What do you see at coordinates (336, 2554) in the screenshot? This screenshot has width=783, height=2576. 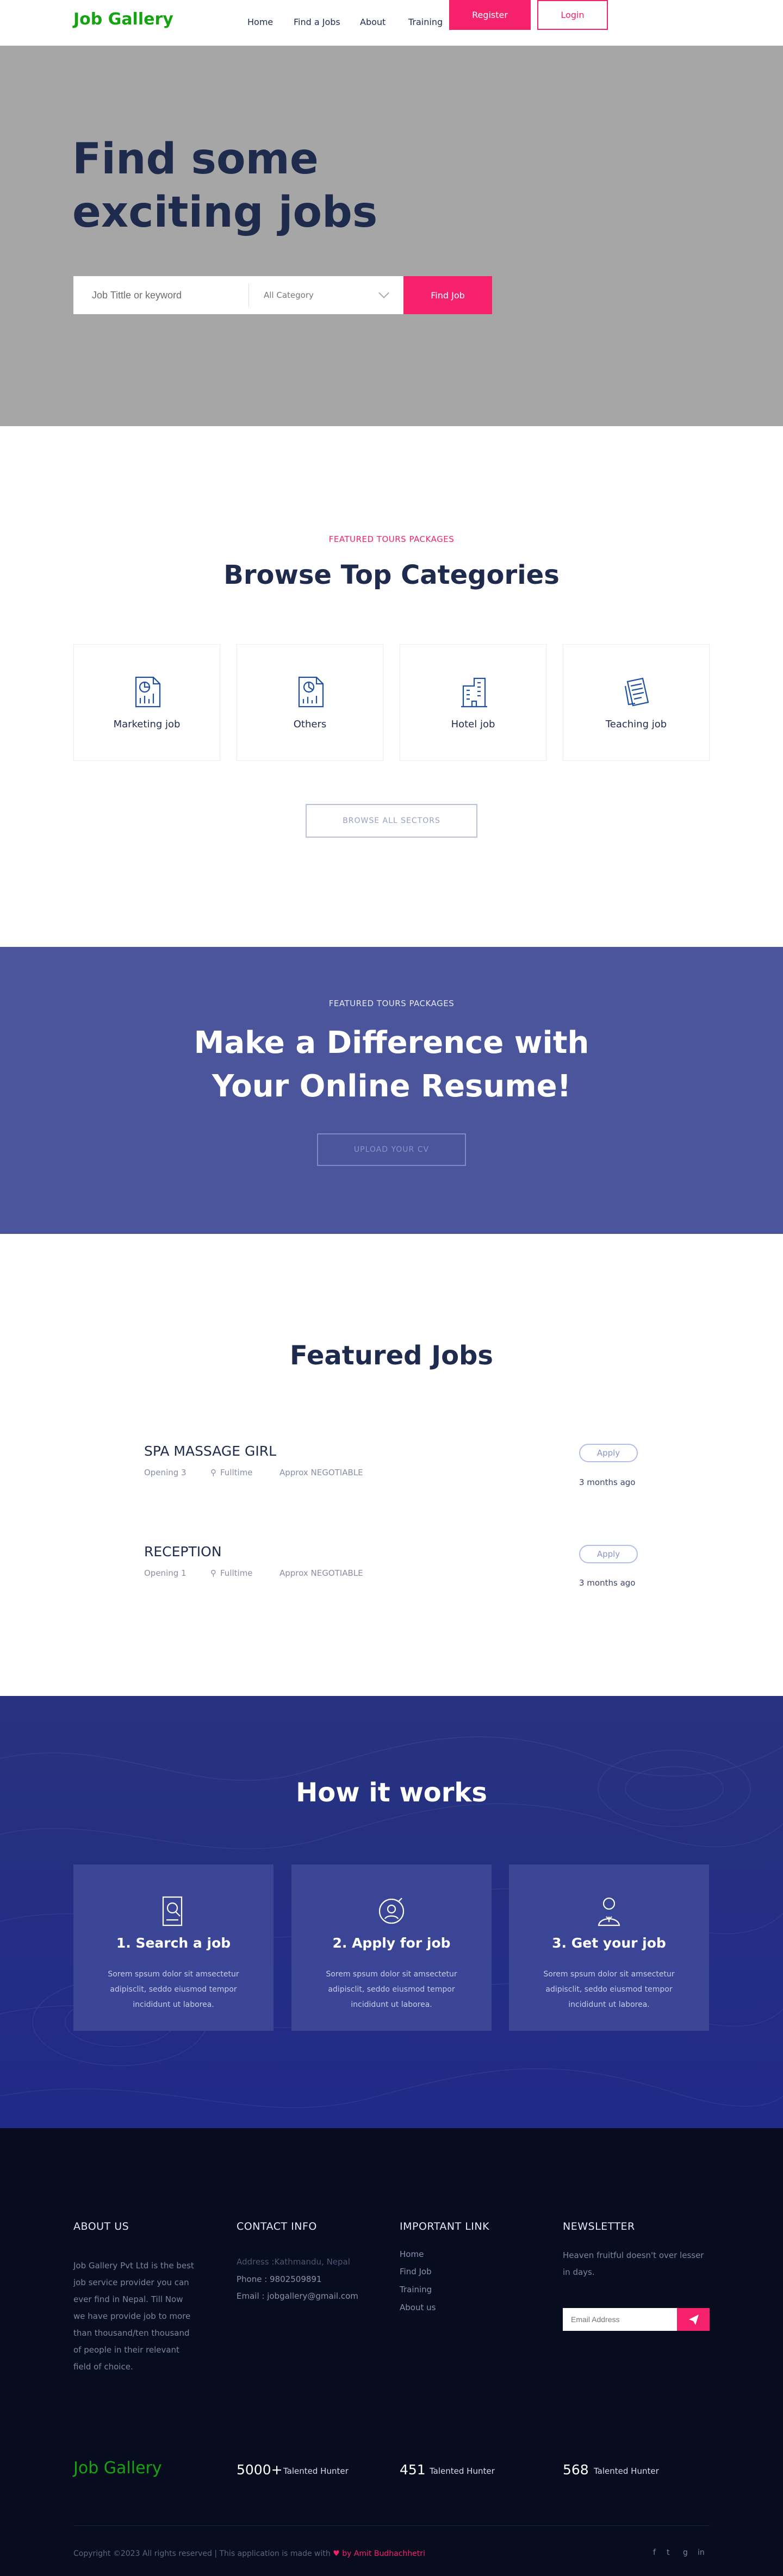 I see `heart-icon: ♥` at bounding box center [336, 2554].